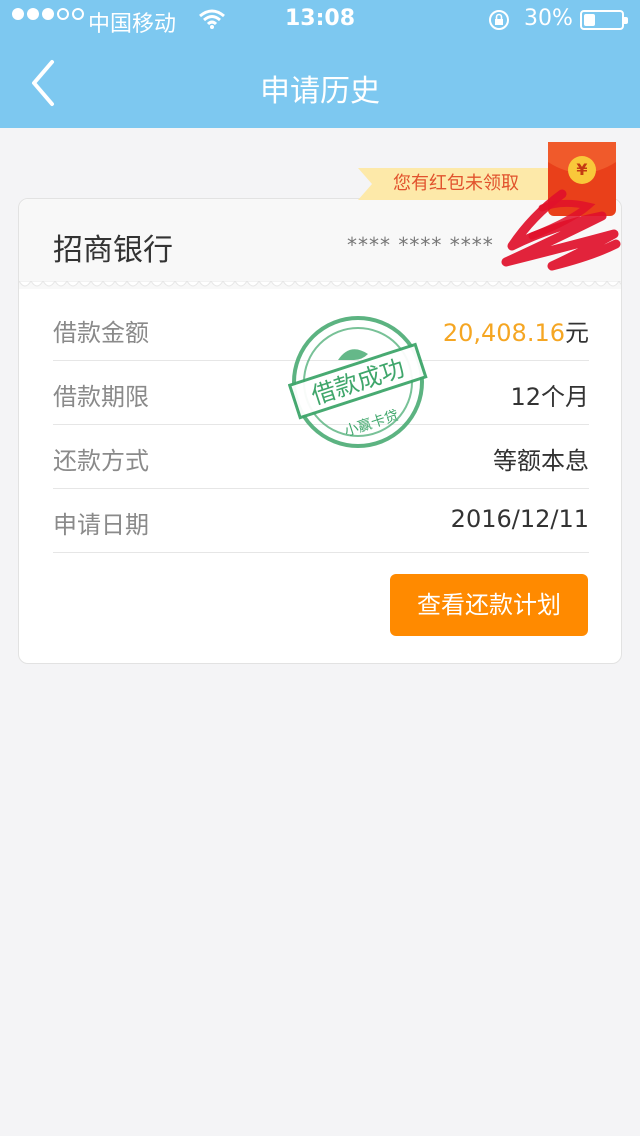 The image size is (640, 1136). Describe the element at coordinates (589, 20) in the screenshot. I see `battery-level` at that location.